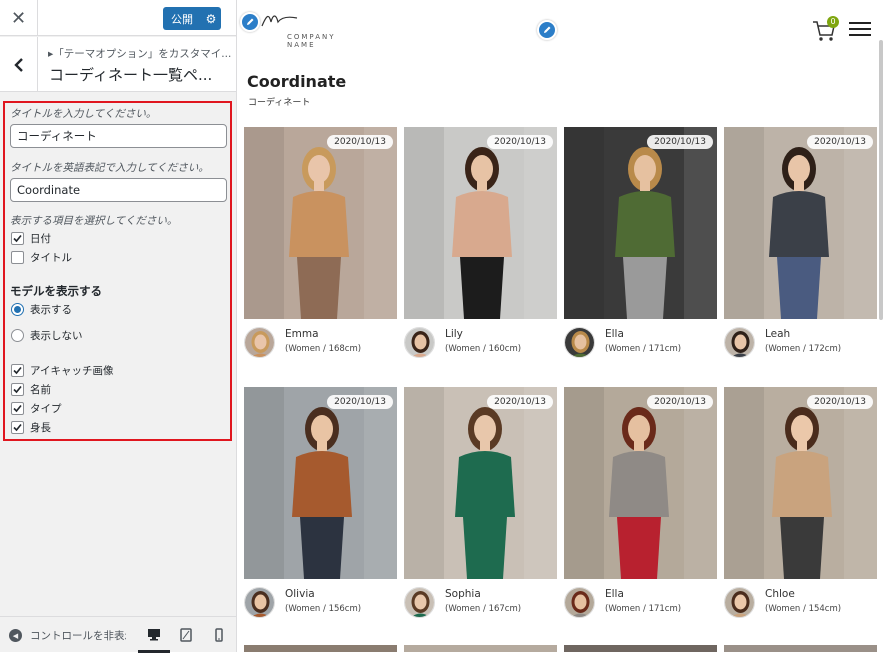  Describe the element at coordinates (17, 335) in the screenshot. I see `radio-hide` at that location.